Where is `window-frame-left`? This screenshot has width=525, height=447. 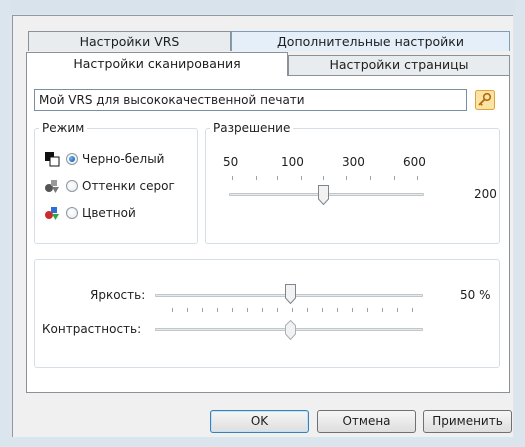 window-frame-left is located at coordinates (5, 223).